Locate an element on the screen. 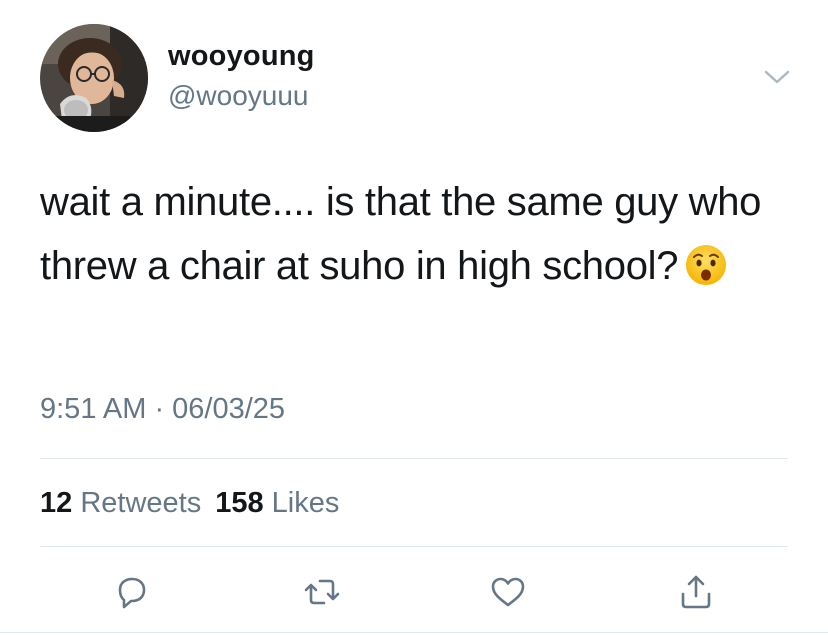 The height and width of the screenshot is (635, 828). avatar-photo is located at coordinates (94, 78).